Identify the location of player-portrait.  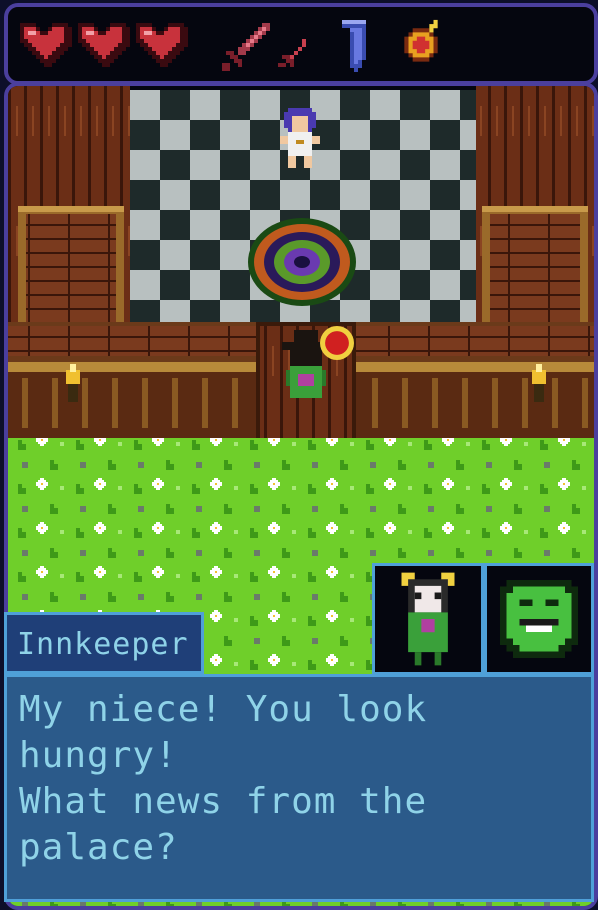
(428, 619).